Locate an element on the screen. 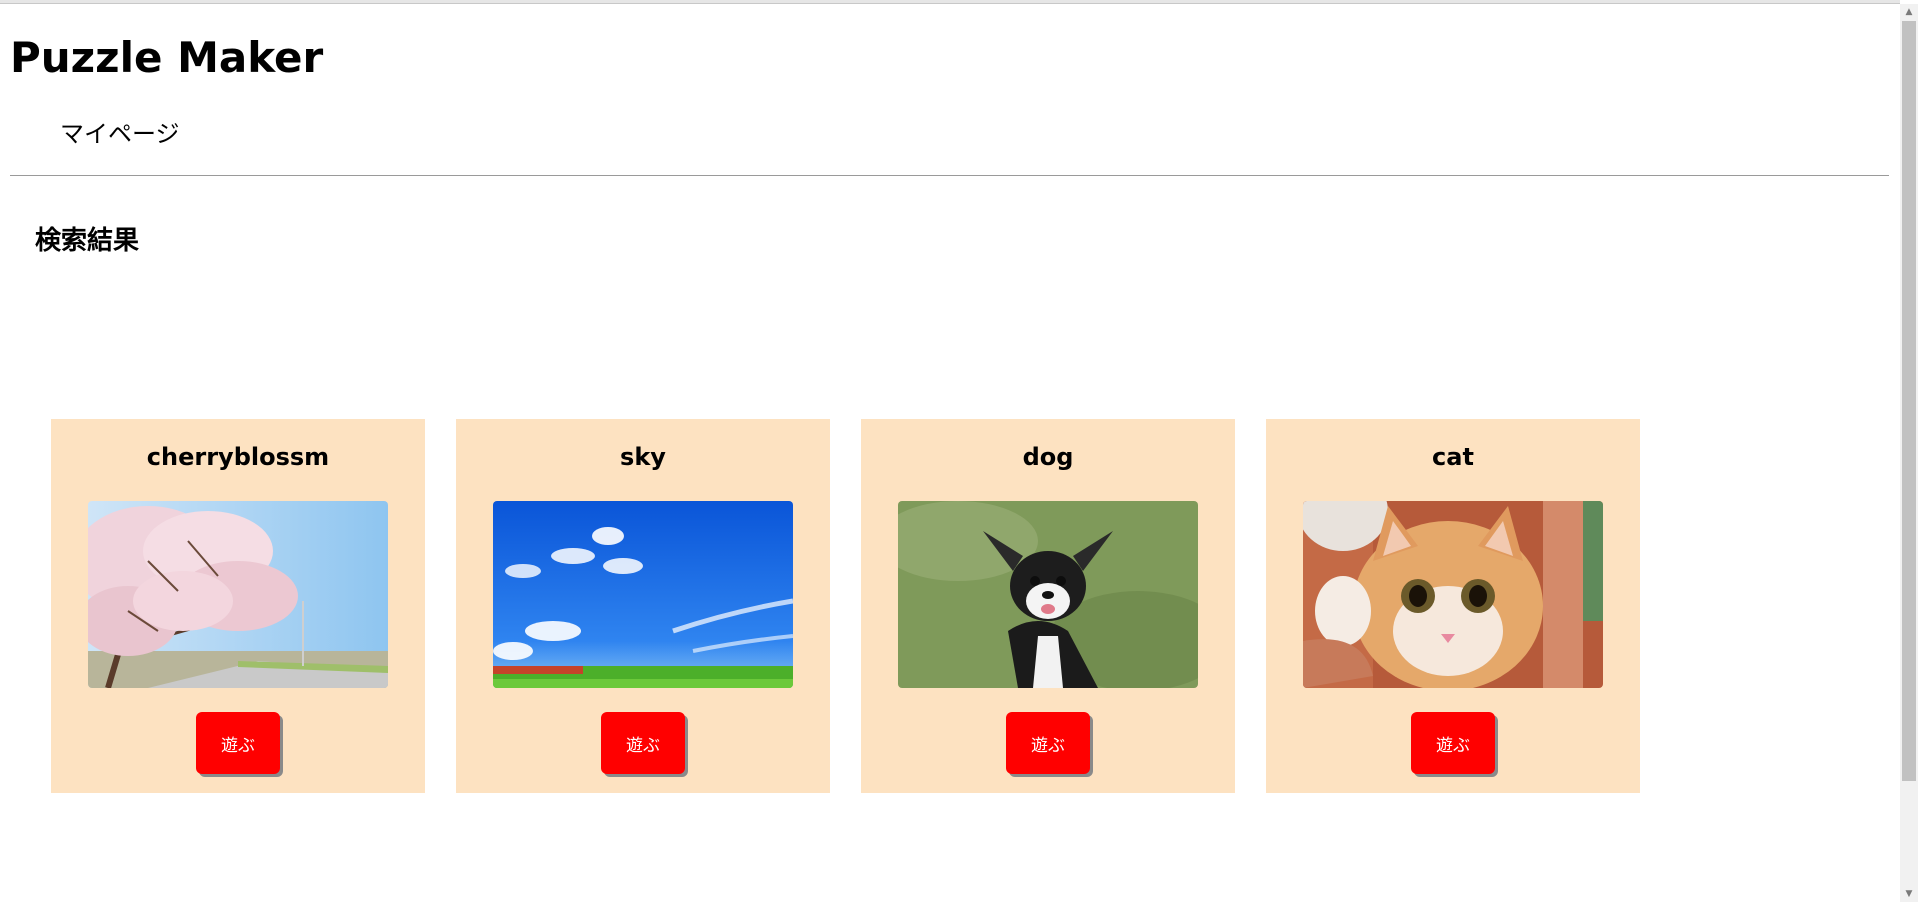 The image size is (1918, 902). card-title: dog is located at coordinates (1048, 457).